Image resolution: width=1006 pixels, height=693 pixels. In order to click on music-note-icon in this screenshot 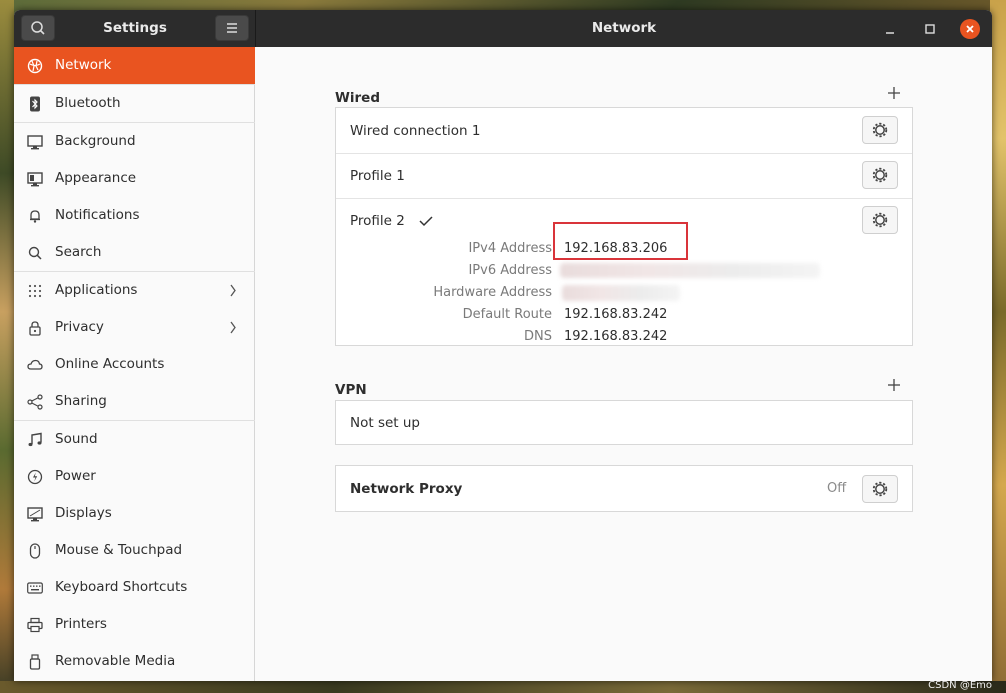, I will do `click(35, 439)`.